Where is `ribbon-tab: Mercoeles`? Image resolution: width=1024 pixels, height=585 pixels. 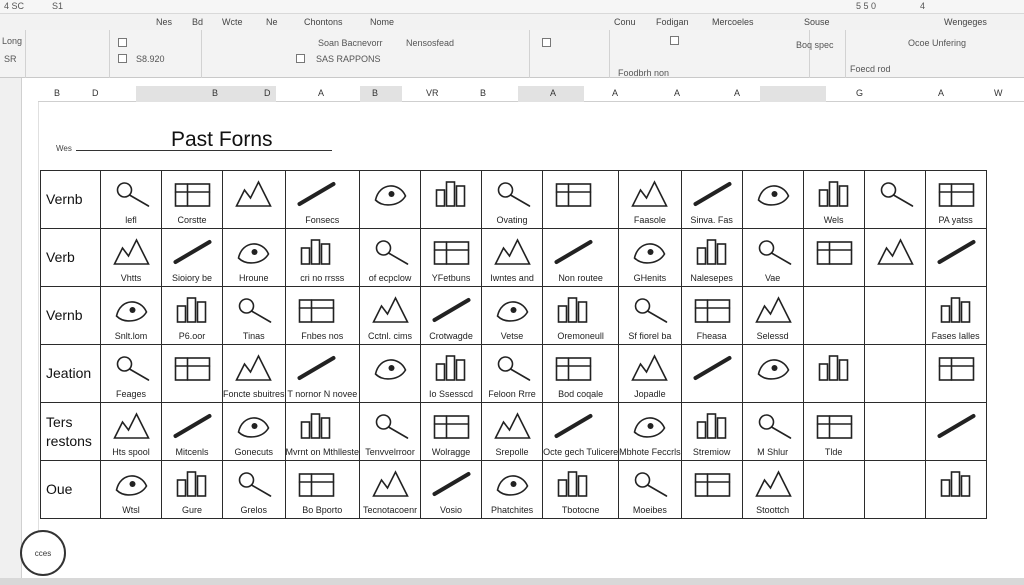
ribbon-tab: Mercoeles is located at coordinates (733, 22).